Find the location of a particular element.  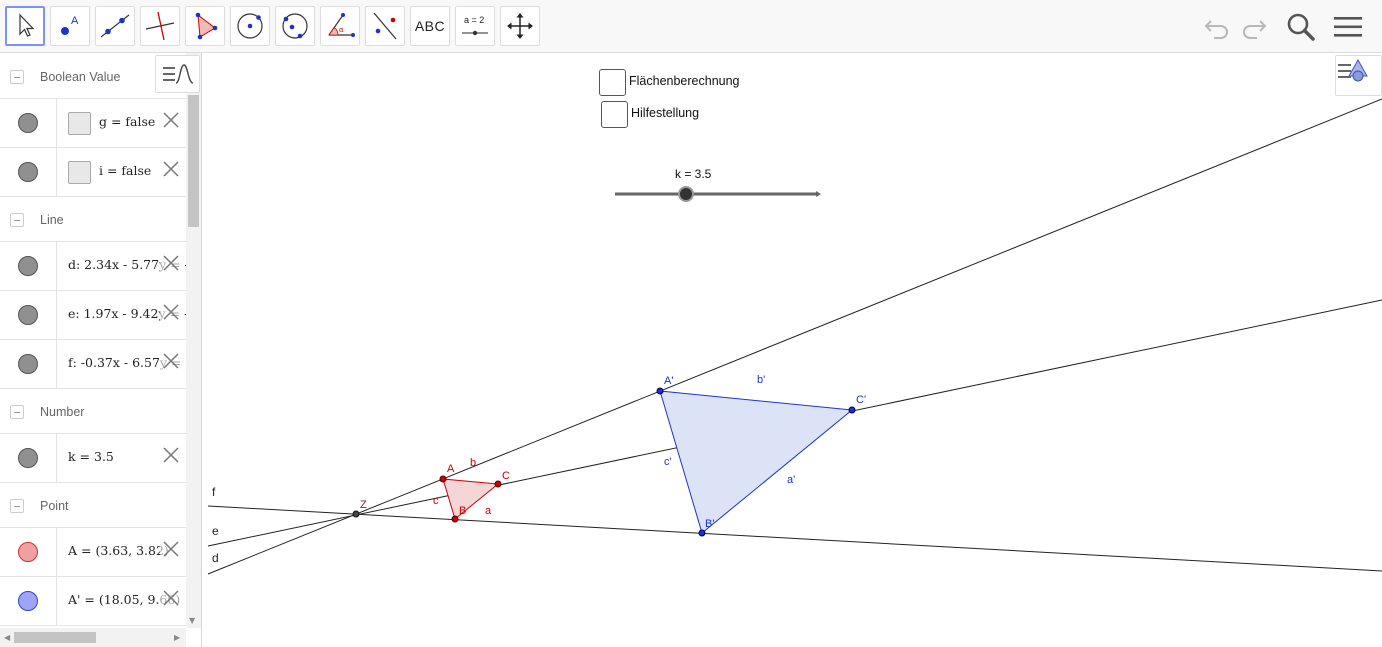

polygon-tool is located at coordinates (205, 26).